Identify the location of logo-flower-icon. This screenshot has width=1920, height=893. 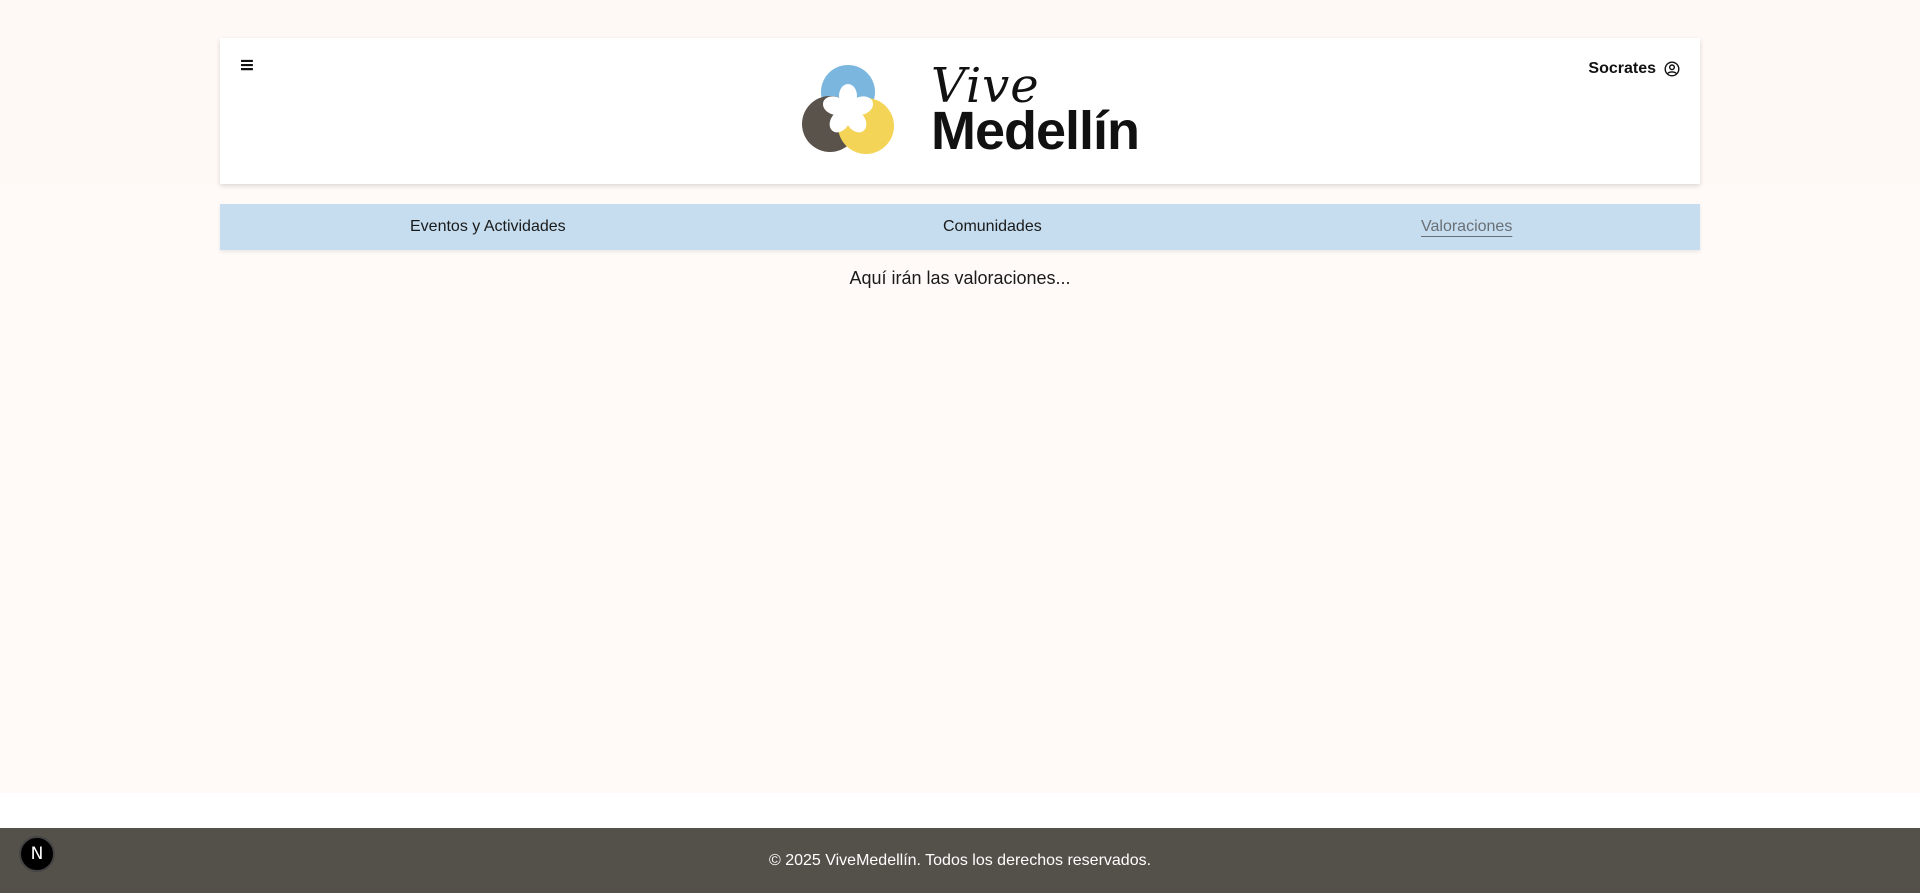
(848, 109).